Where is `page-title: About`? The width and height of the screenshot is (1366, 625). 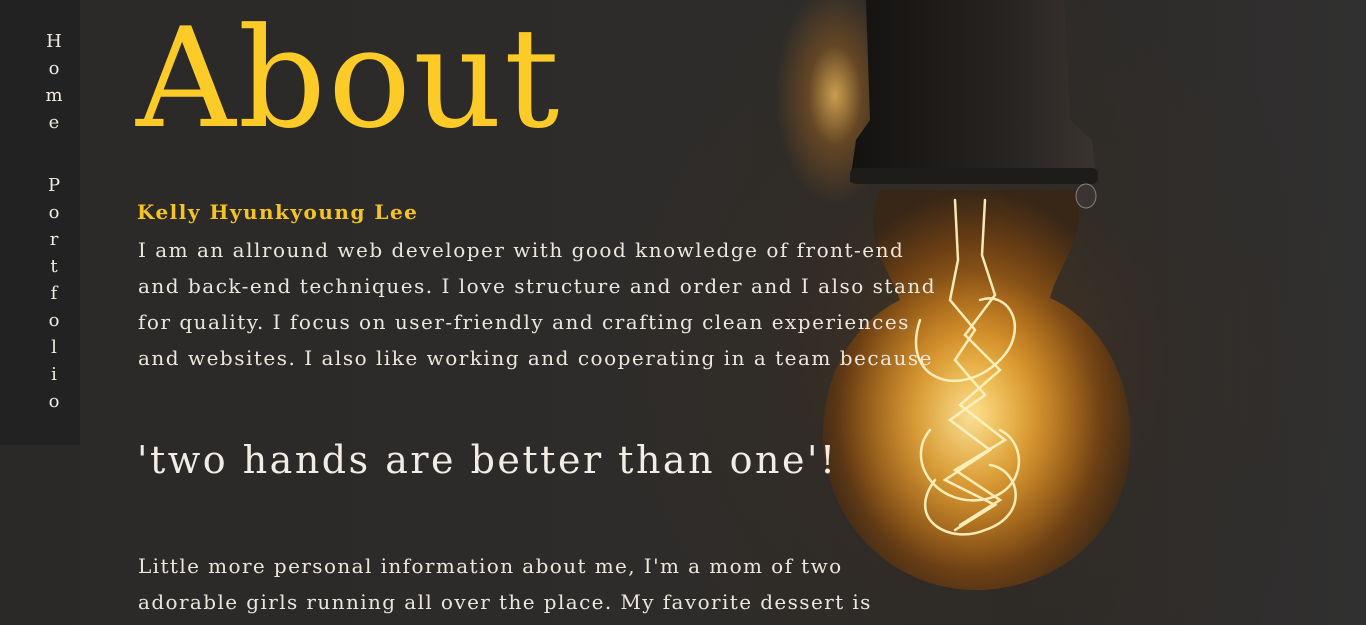 page-title: About is located at coordinates (349, 79).